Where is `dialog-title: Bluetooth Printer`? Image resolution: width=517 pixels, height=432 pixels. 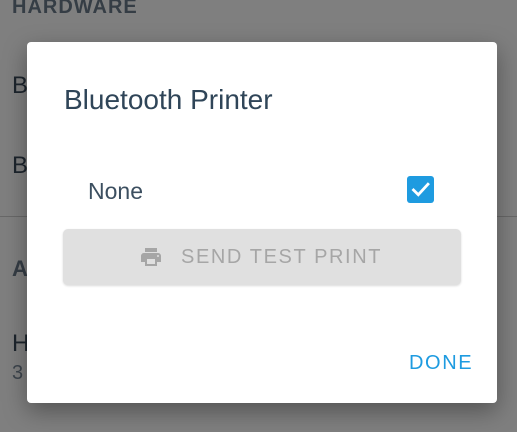 dialog-title: Bluetooth Printer is located at coordinates (168, 99).